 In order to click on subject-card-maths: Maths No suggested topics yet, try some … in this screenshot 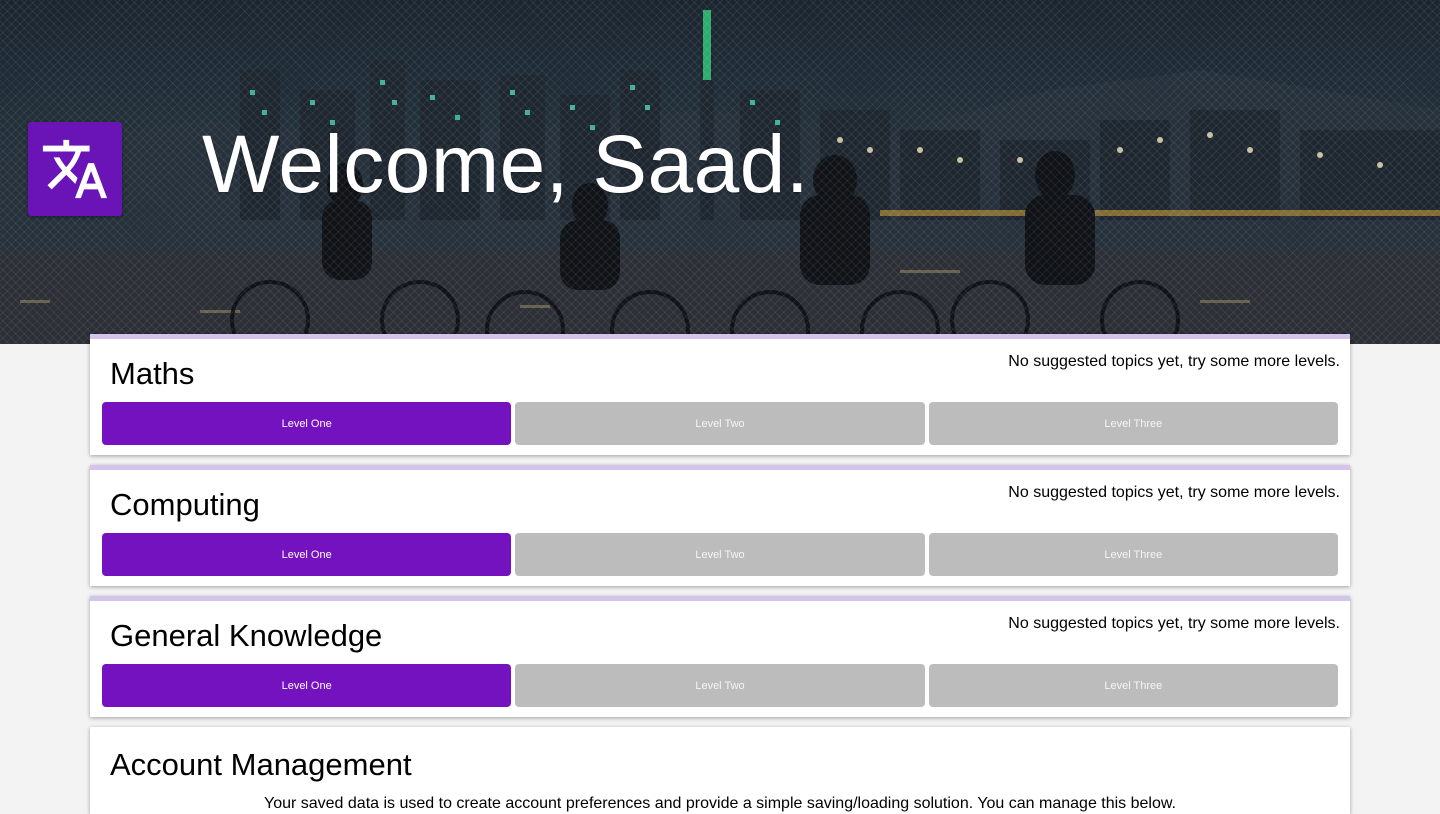, I will do `click(720, 394)`.